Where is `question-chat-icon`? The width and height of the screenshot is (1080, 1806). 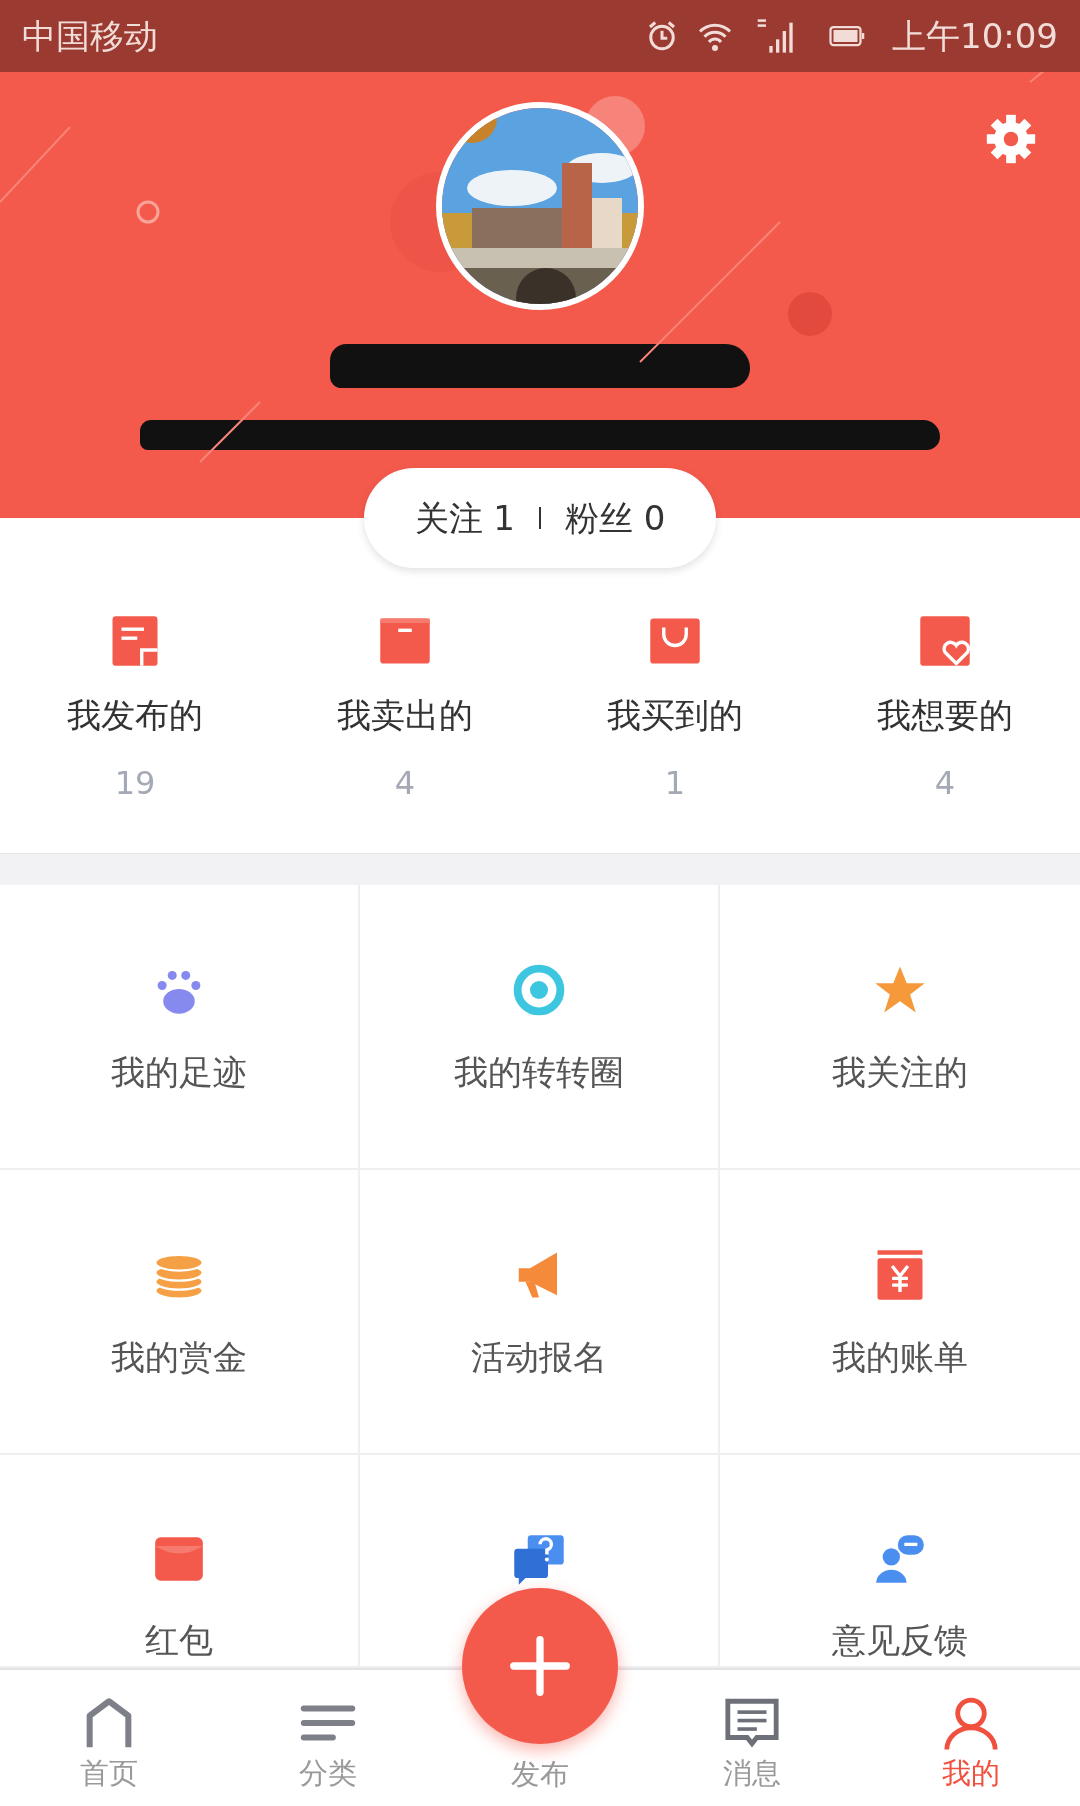 question-chat-icon is located at coordinates (539, 1560).